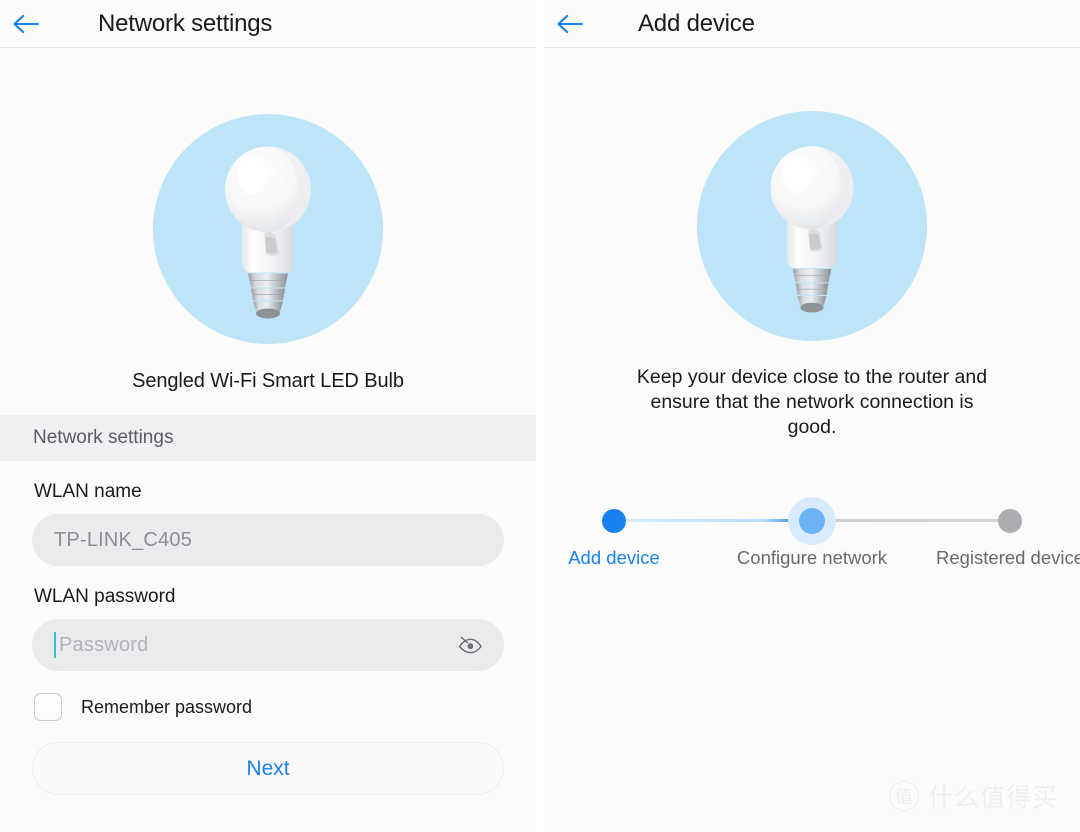 Image resolution: width=1080 pixels, height=832 pixels. I want to click on stepper-step-registered-device: Registered device, so click(1005, 531).